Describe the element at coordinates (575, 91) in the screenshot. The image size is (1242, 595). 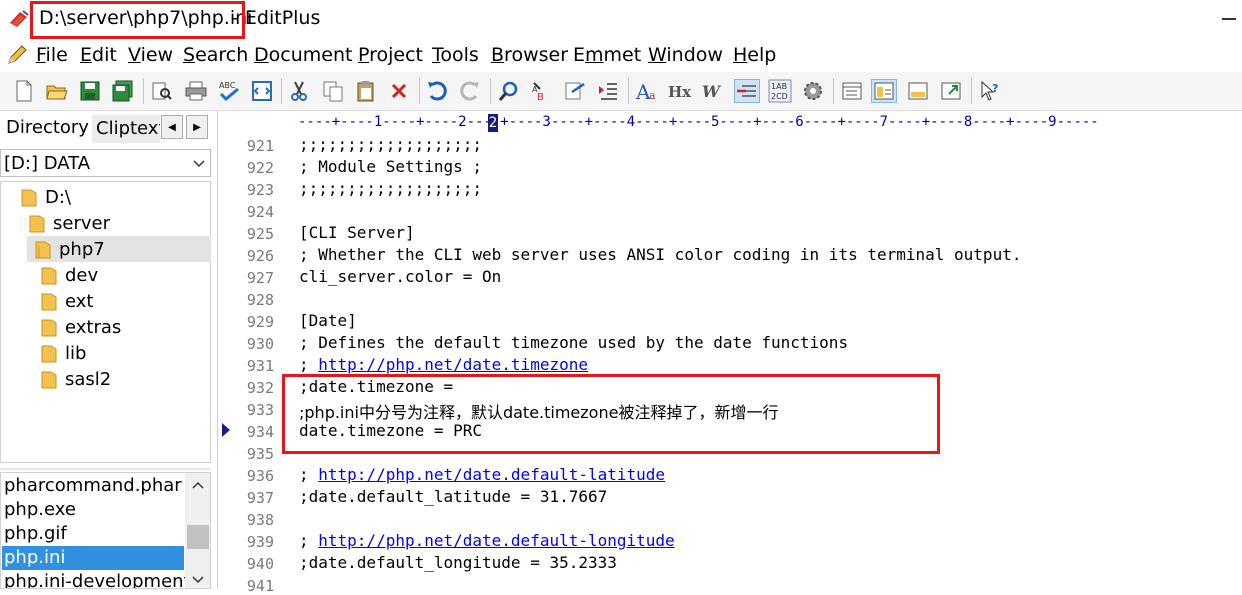
I see `go-to-icon` at that location.